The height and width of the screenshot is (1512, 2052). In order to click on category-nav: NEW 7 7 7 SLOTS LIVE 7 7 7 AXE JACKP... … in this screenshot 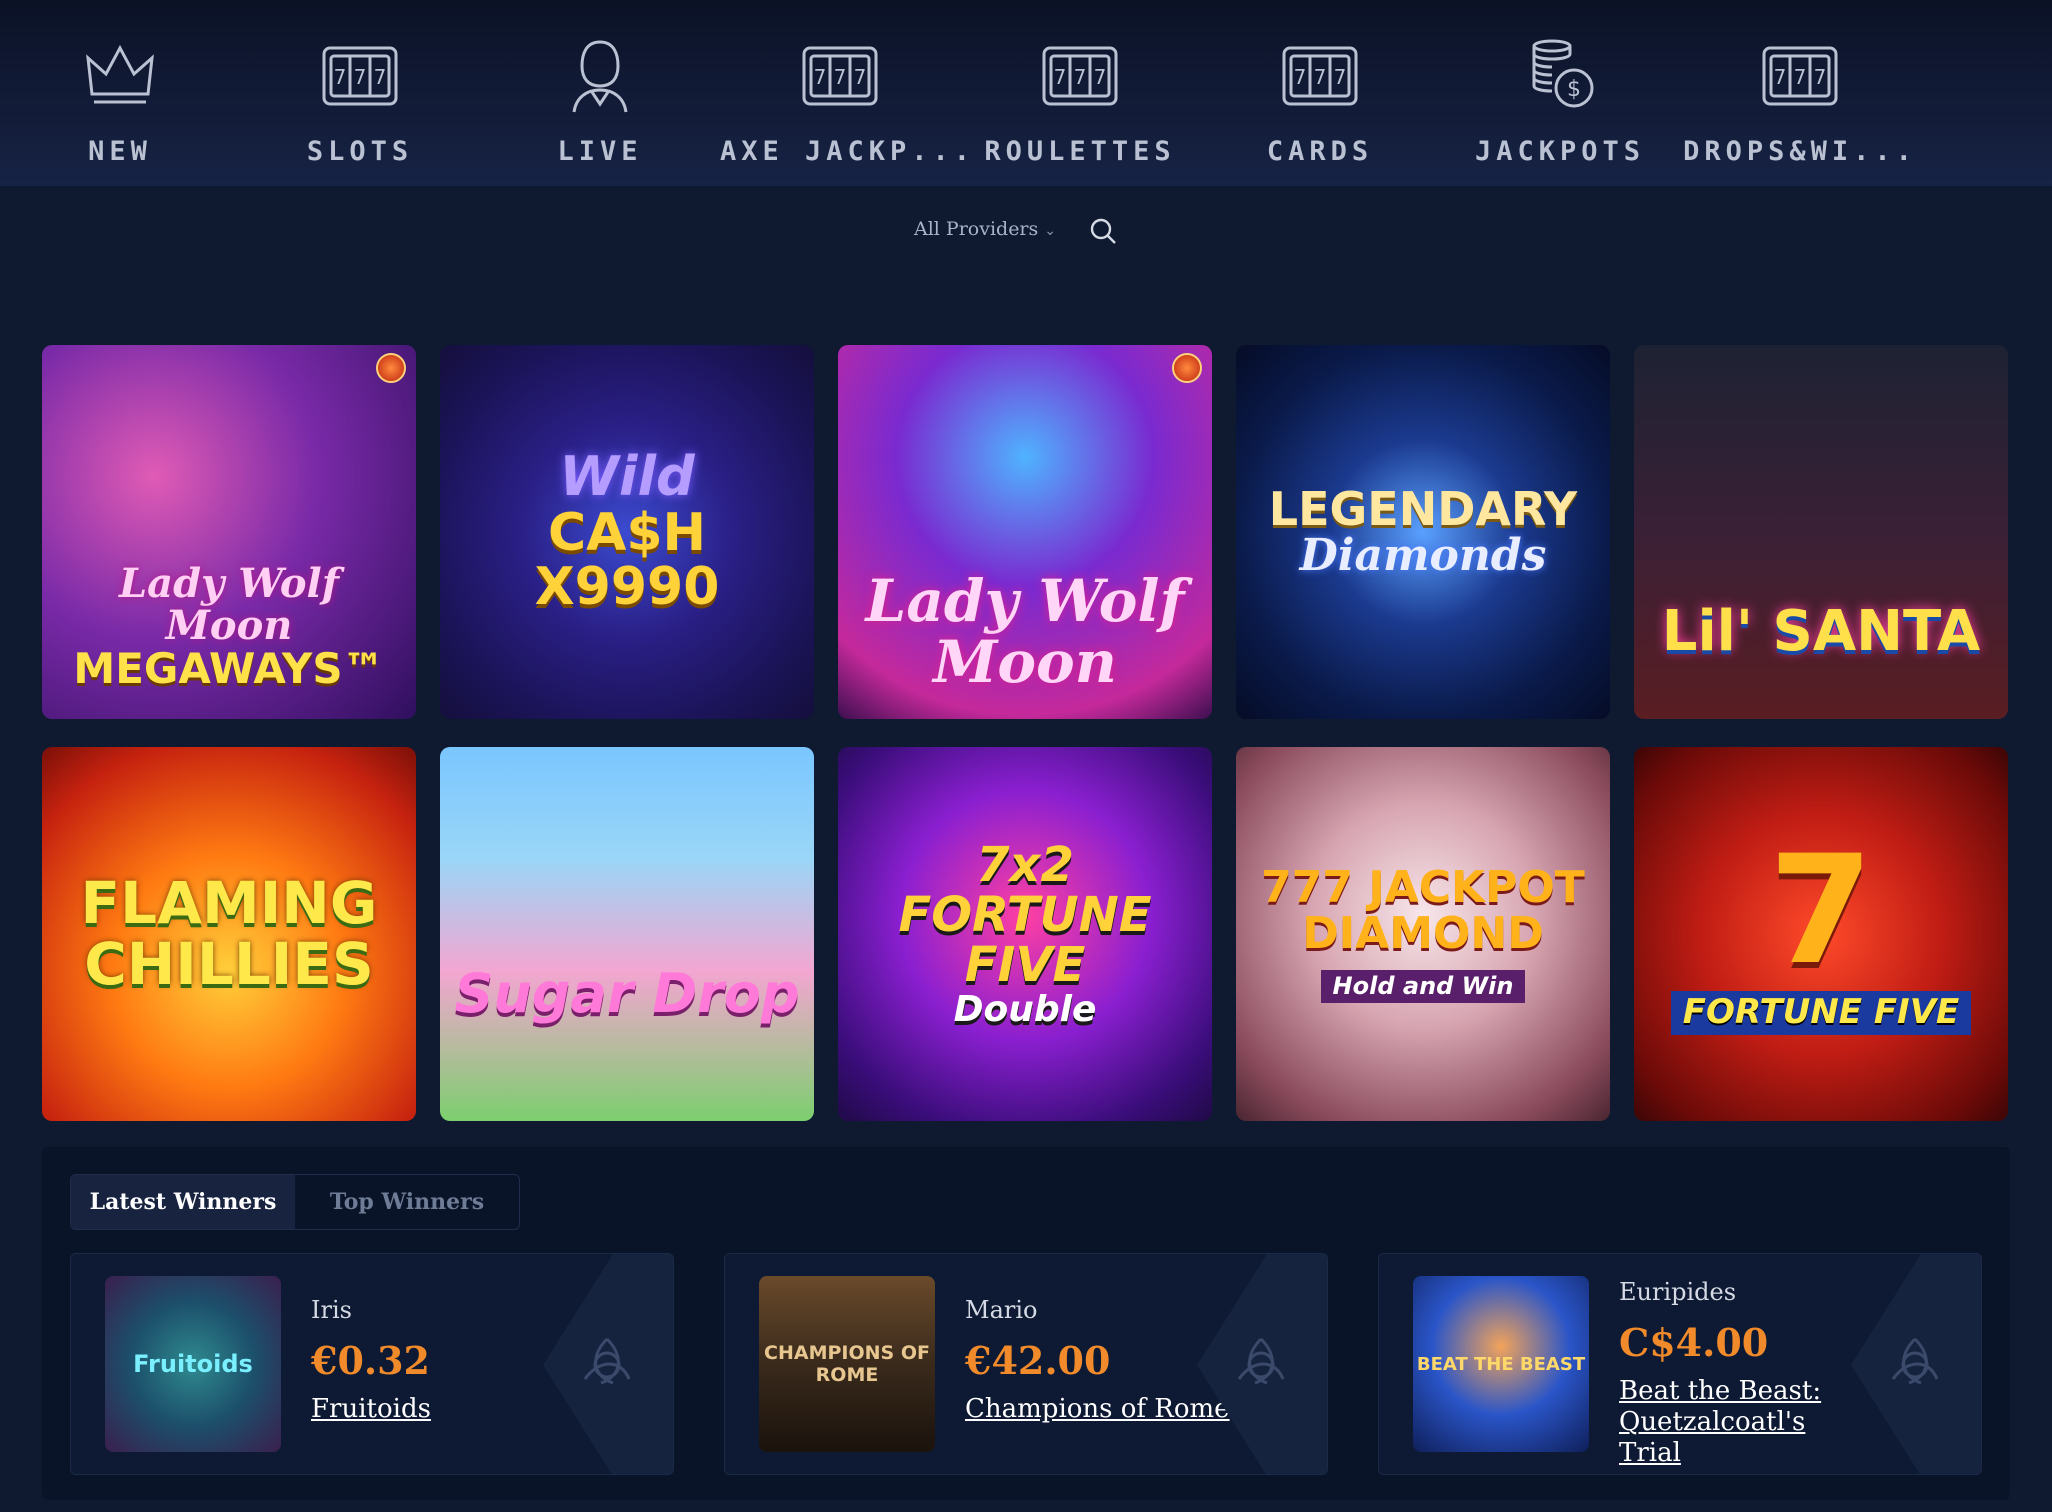, I will do `click(1026, 93)`.